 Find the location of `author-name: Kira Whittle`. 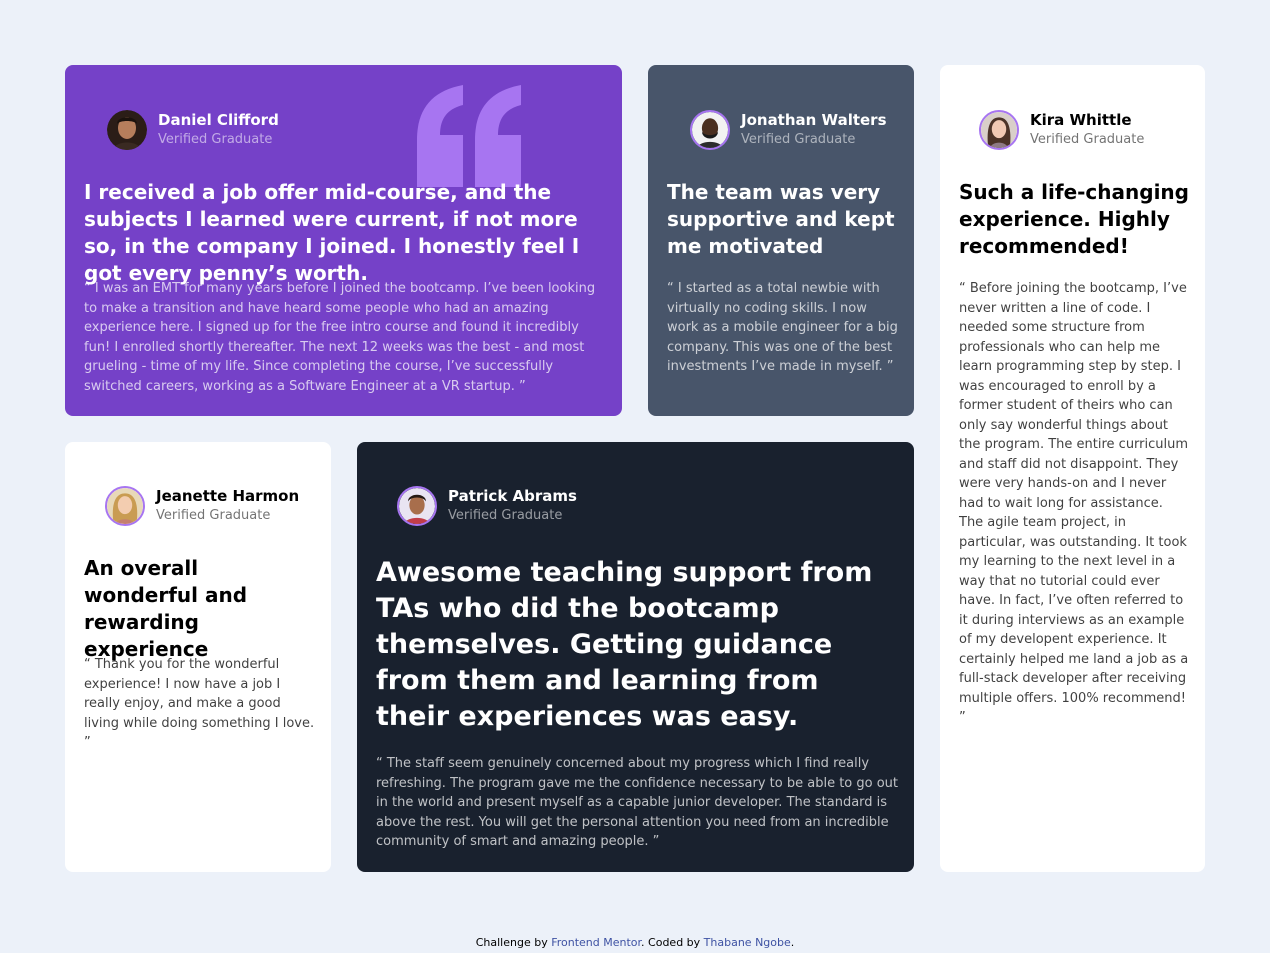

author-name: Kira Whittle is located at coordinates (1081, 120).